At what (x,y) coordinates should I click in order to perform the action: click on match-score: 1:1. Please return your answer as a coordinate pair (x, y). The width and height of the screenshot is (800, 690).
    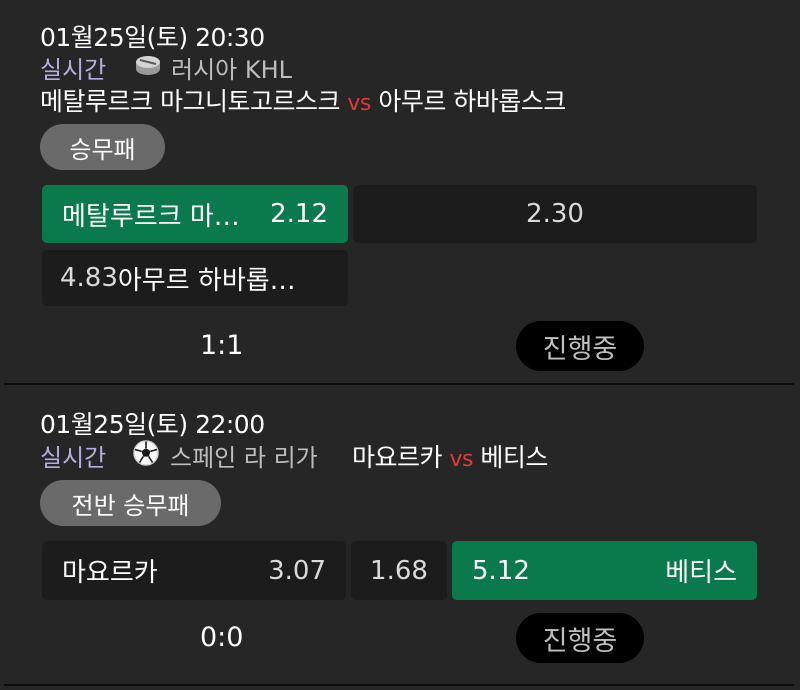
    Looking at the image, I should click on (222, 345).